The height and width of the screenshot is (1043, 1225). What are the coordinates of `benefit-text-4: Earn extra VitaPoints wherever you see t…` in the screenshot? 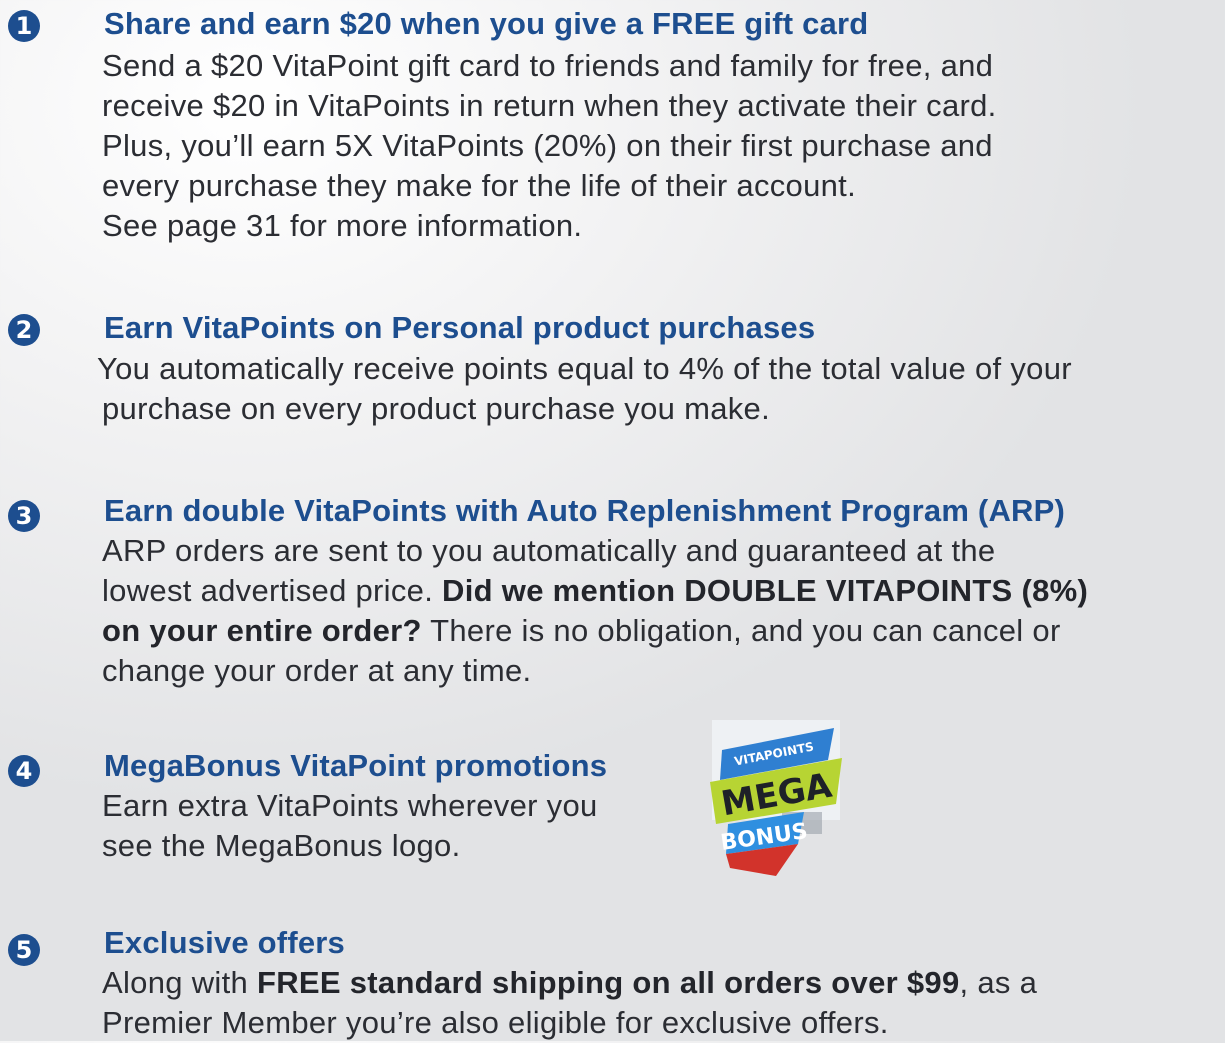 It's located at (350, 825).